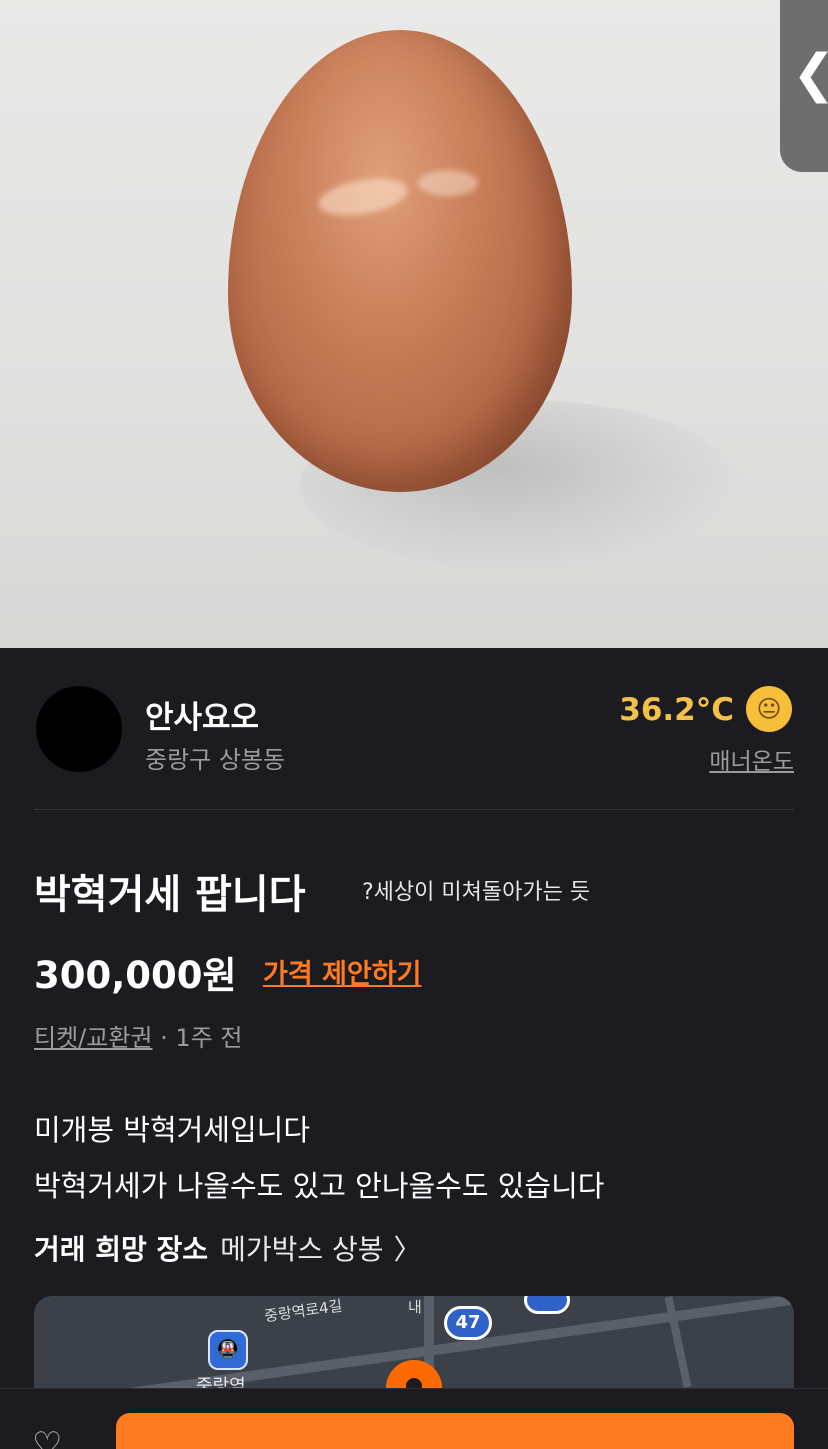 The image size is (828, 1449). Describe the element at coordinates (302, 1249) in the screenshot. I see `meeting-place-value: 메가박스 상봉` at that location.